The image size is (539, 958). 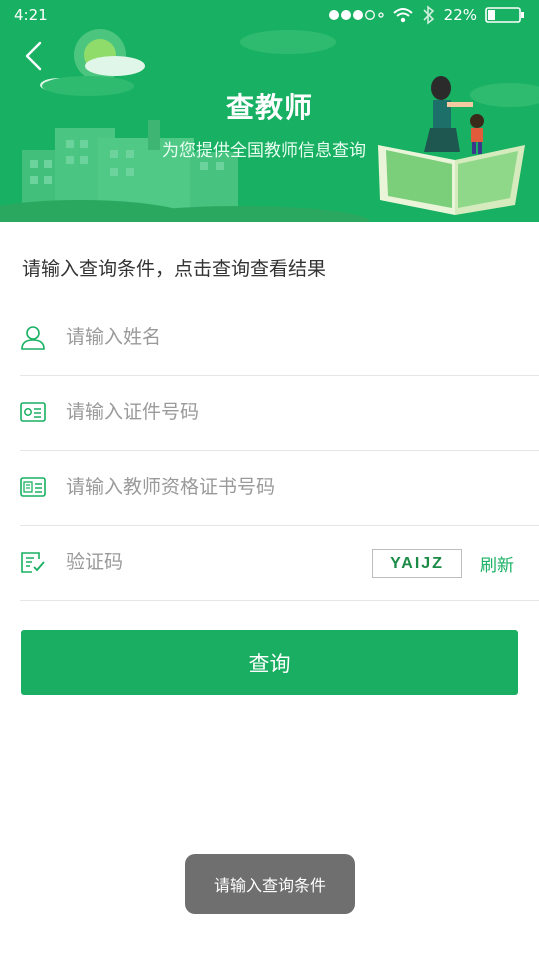 I want to click on query-button: 查询, so click(x=269, y=662).